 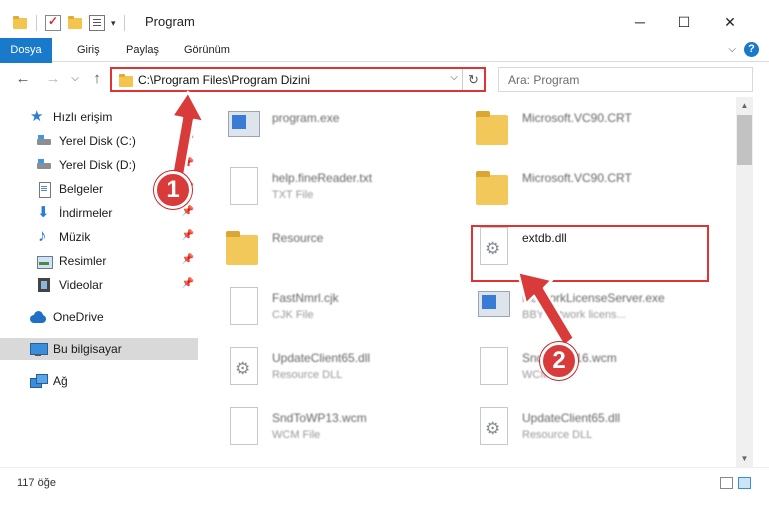 I want to click on back-button: ←, so click(x=23, y=79).